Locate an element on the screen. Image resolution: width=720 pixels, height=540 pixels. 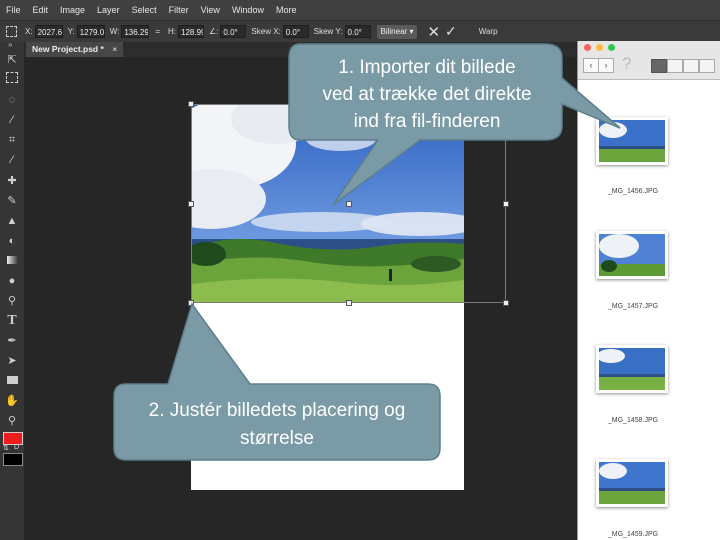
lasso-tool-icon: ◌ is located at coordinates (12, 100).